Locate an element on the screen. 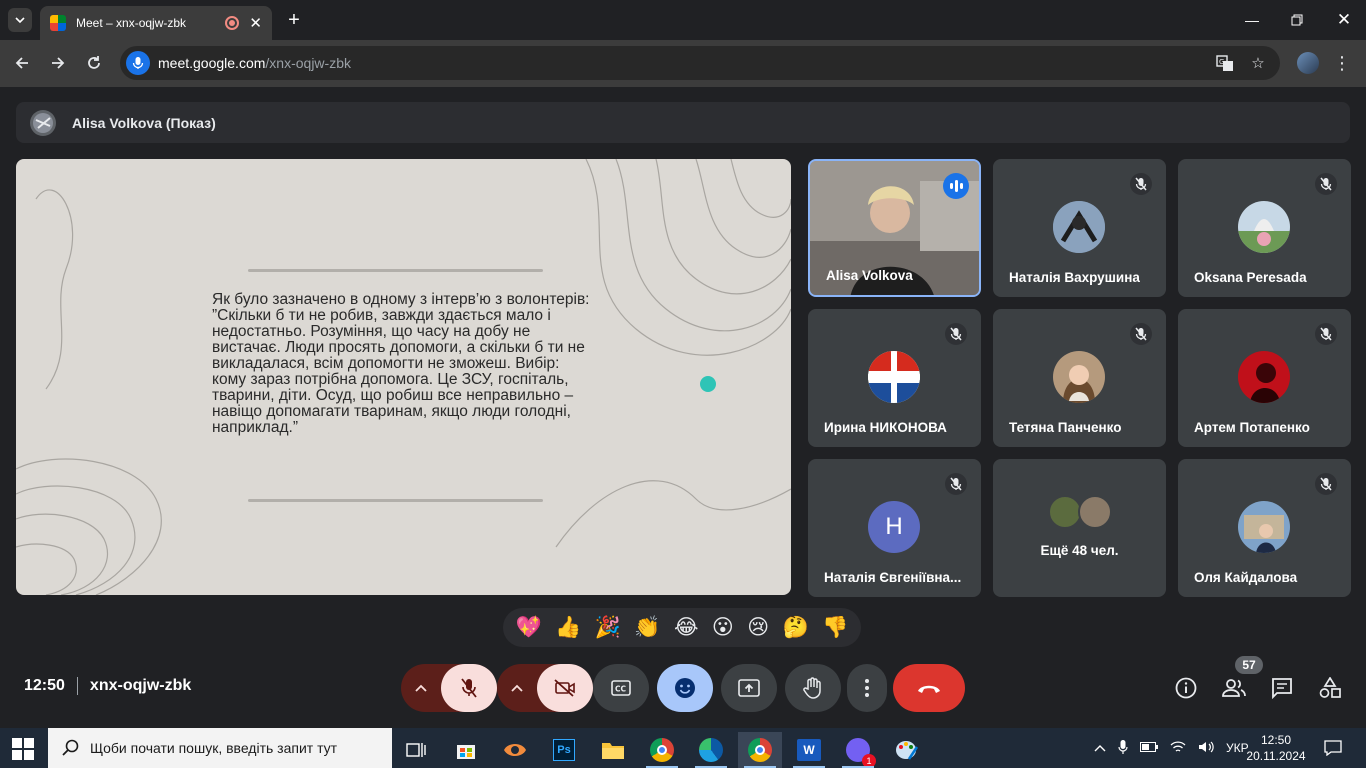 The image size is (1366, 768). participant-tile: Ирина НИКОНОВА is located at coordinates (894, 378).